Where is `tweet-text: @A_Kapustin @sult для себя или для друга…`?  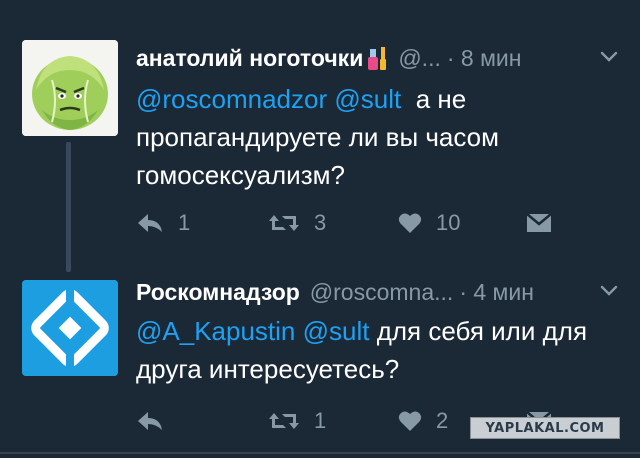
tweet-text: @A_Kapustin @sult для себя или для друга… is located at coordinates (376, 350).